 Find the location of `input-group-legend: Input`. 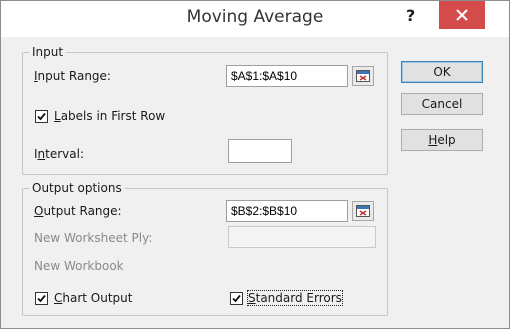

input-group-legend: Input is located at coordinates (48, 52).